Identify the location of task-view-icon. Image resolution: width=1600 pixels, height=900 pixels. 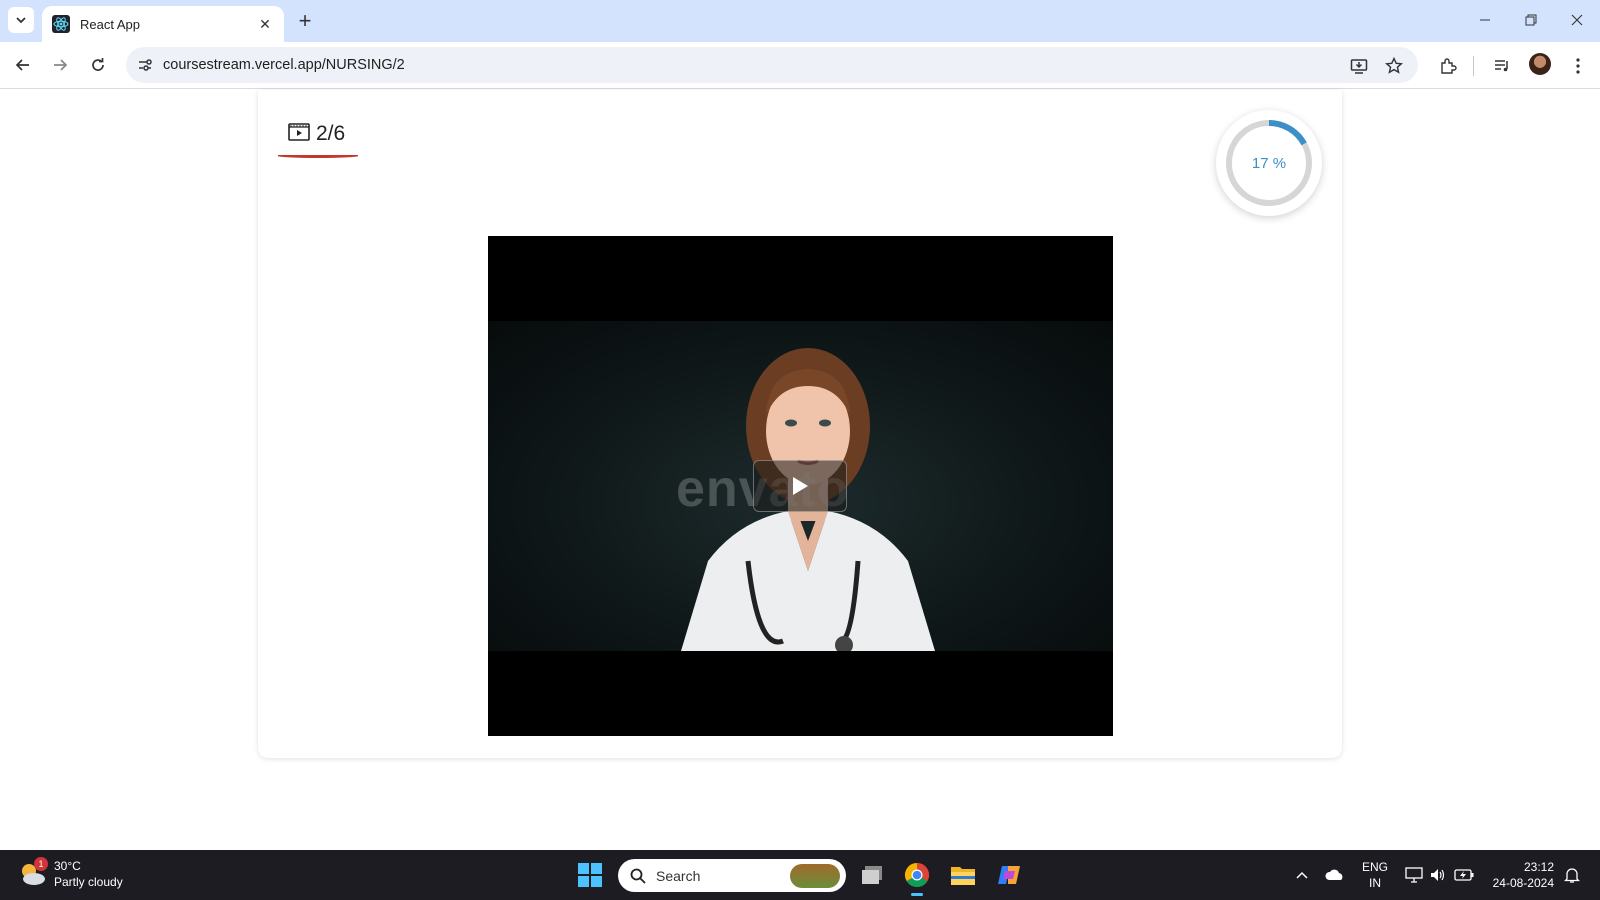
(872, 875).